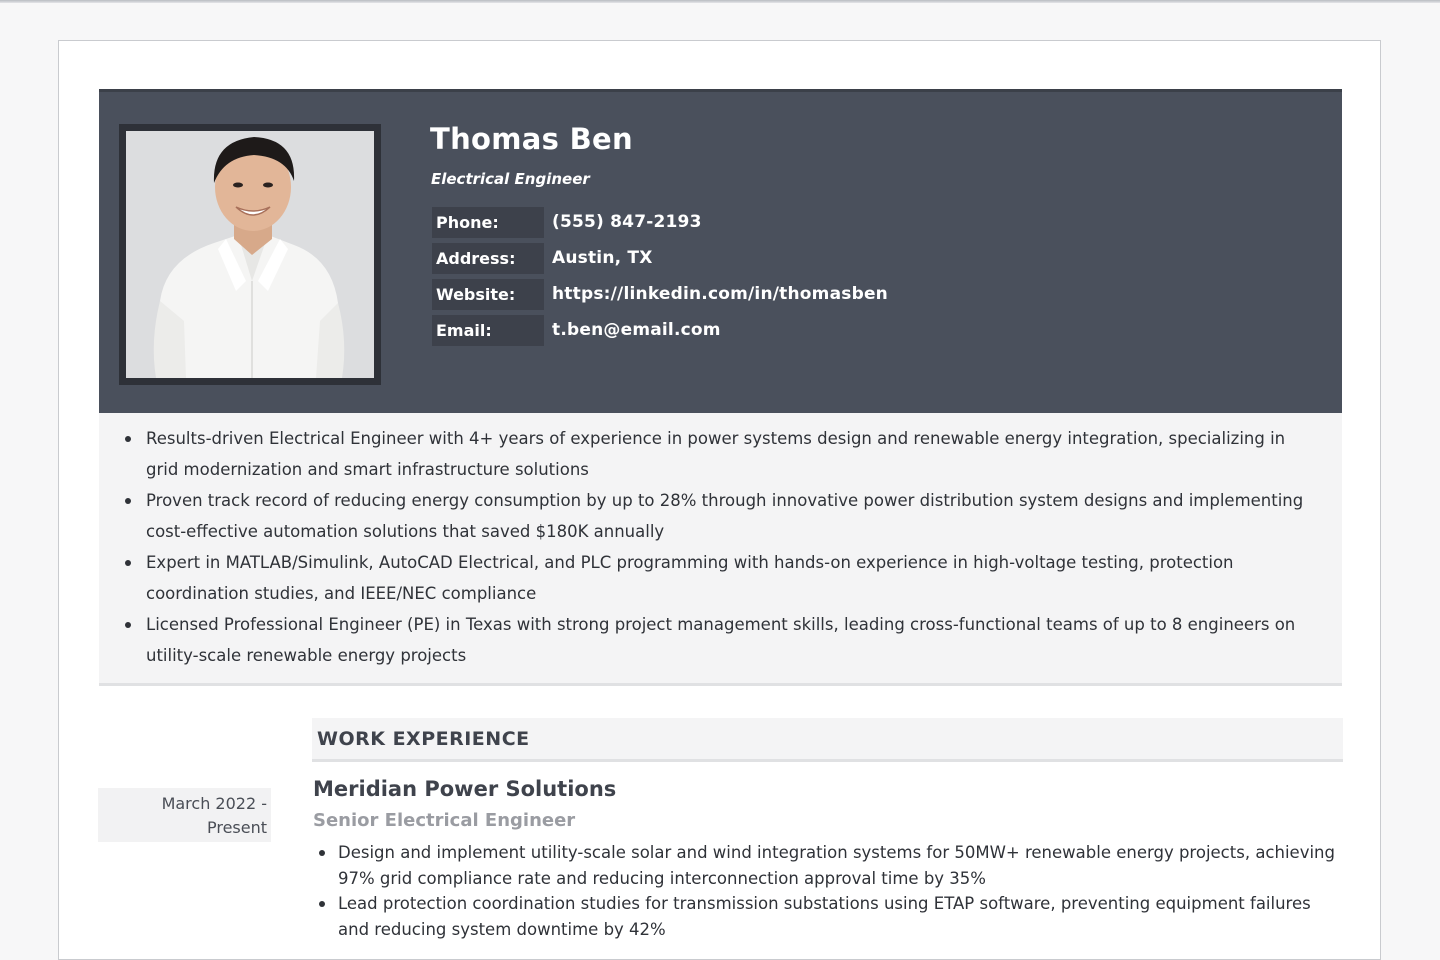 Image resolution: width=1440 pixels, height=960 pixels. I want to click on job-date-start: March 2022 -, so click(214, 803).